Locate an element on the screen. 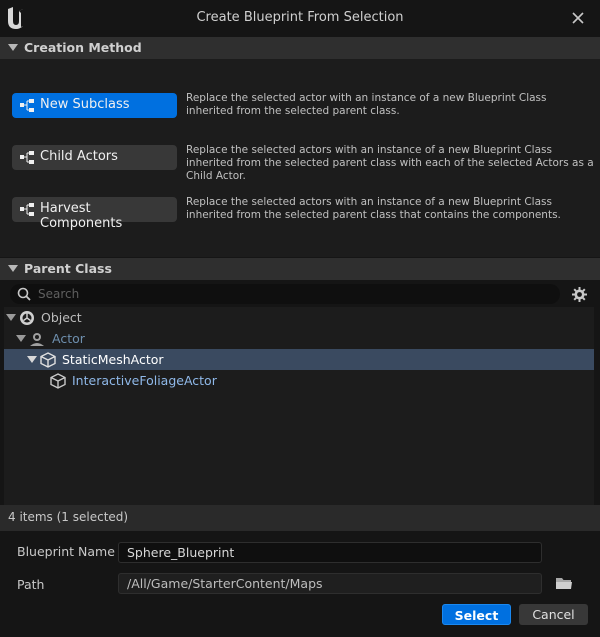 The width and height of the screenshot is (600, 637). tree-item-object: Object is located at coordinates (299, 317).